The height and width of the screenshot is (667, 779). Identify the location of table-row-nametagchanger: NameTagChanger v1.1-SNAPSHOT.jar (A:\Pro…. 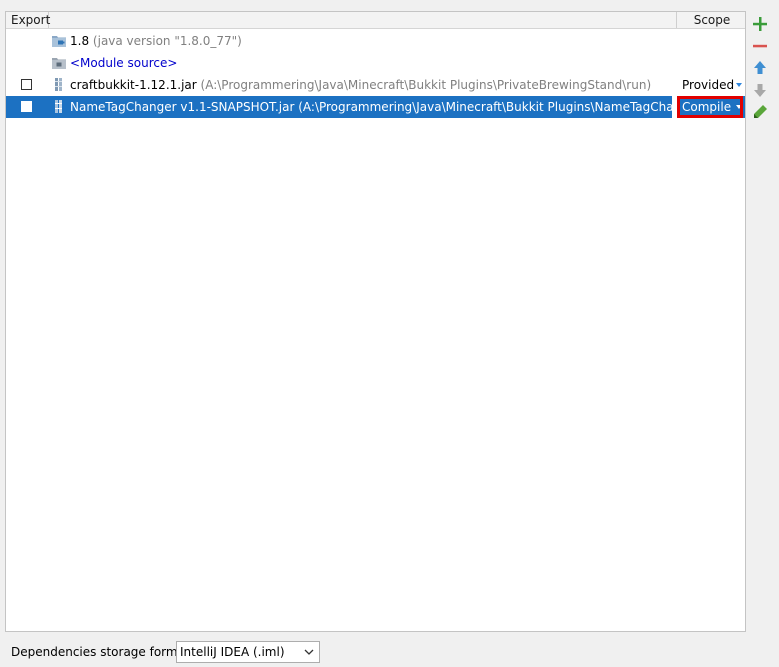
(342, 107).